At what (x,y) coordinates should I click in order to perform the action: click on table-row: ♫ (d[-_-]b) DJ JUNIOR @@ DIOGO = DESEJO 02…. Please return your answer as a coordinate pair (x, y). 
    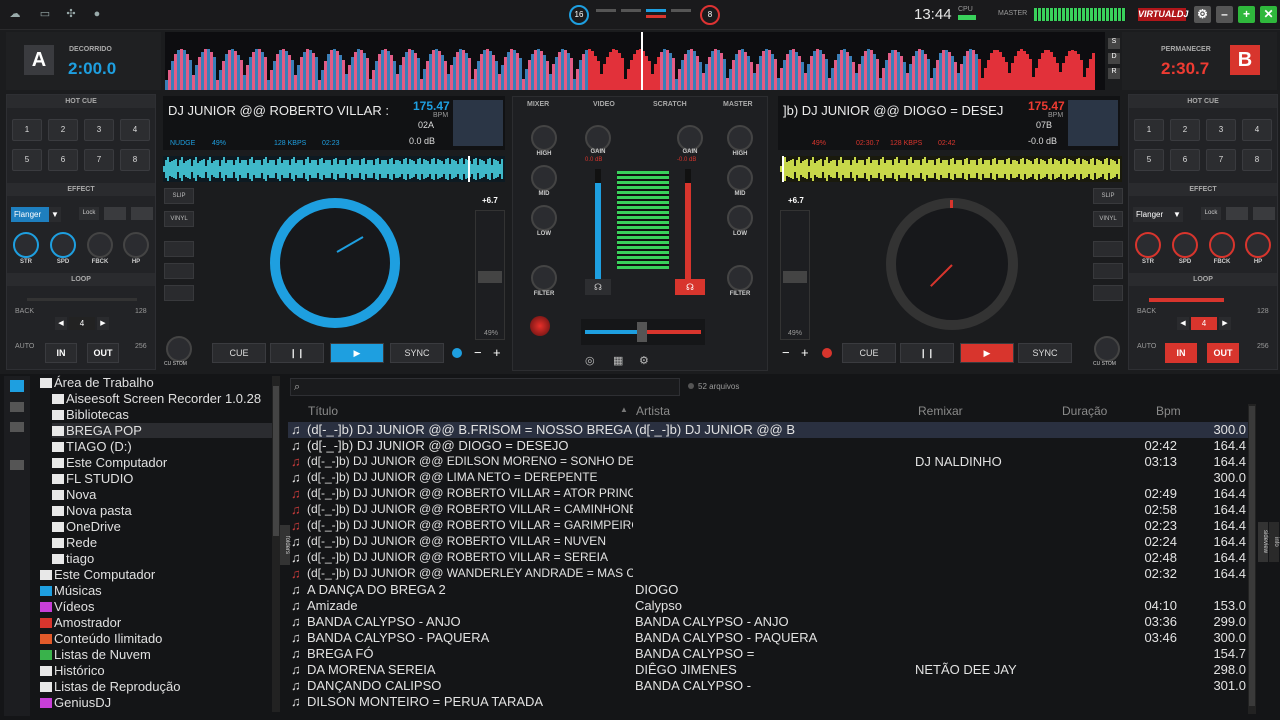
    Looking at the image, I should click on (769, 446).